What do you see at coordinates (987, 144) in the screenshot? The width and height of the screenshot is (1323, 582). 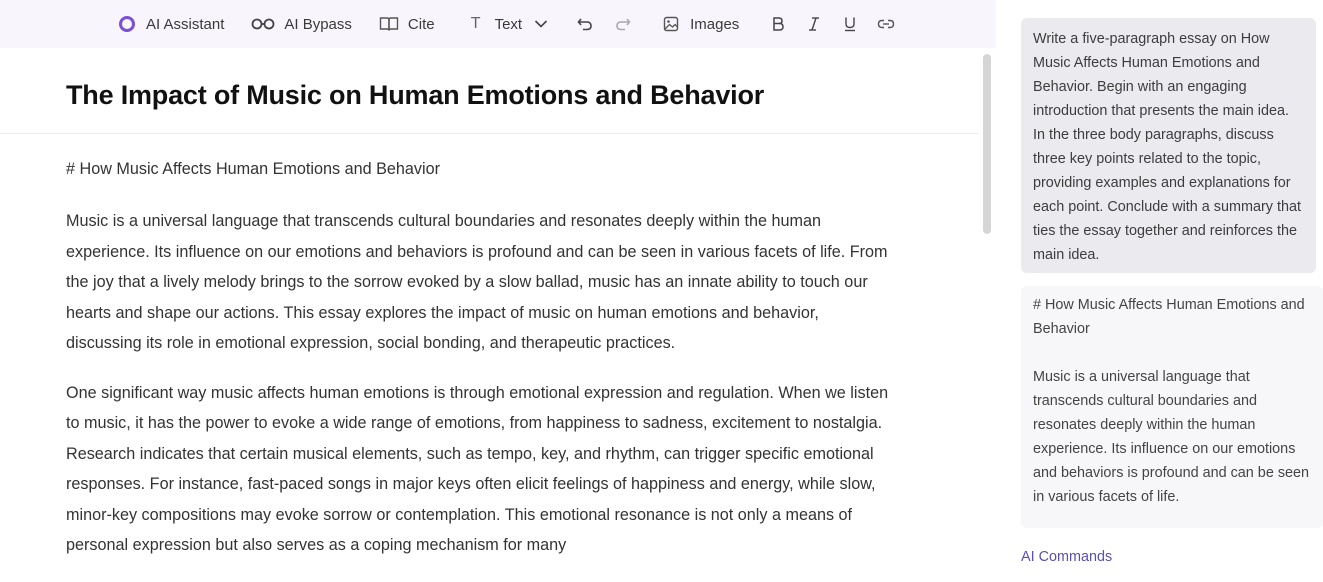 I see `editor-scrollbar` at bounding box center [987, 144].